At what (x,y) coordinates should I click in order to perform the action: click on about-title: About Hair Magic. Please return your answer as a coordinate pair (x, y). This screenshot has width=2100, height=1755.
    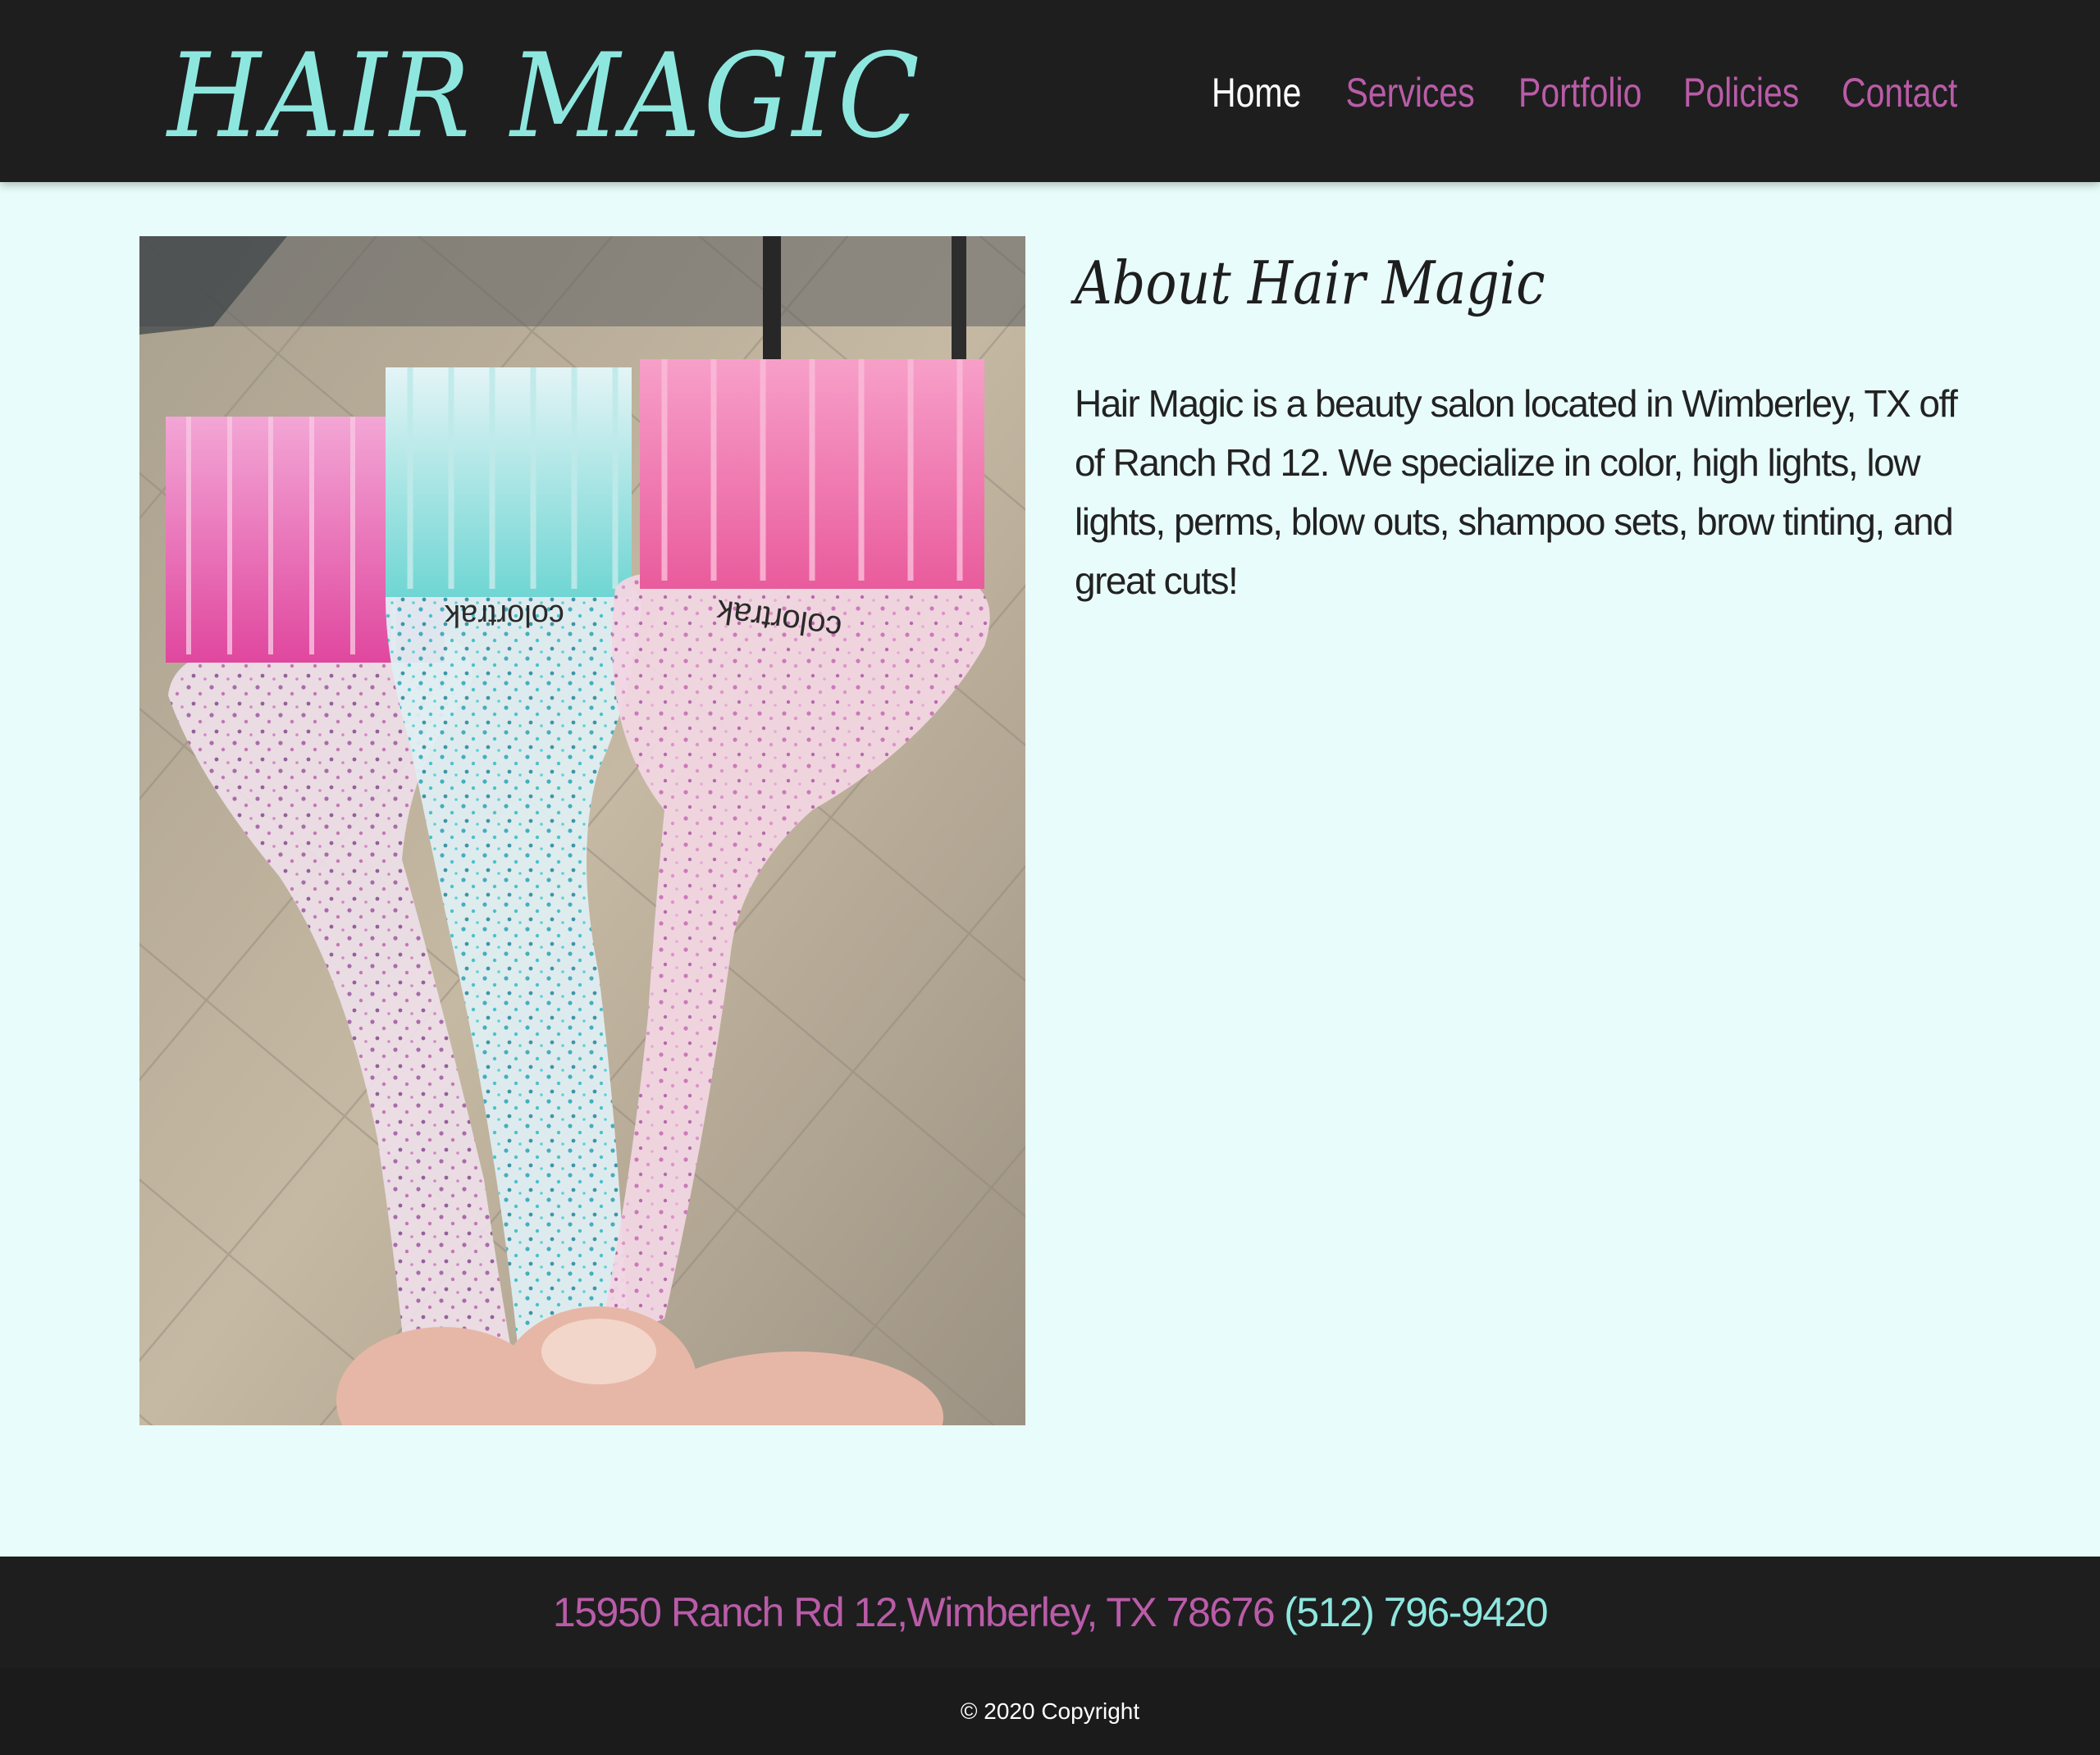
    Looking at the image, I should click on (1310, 282).